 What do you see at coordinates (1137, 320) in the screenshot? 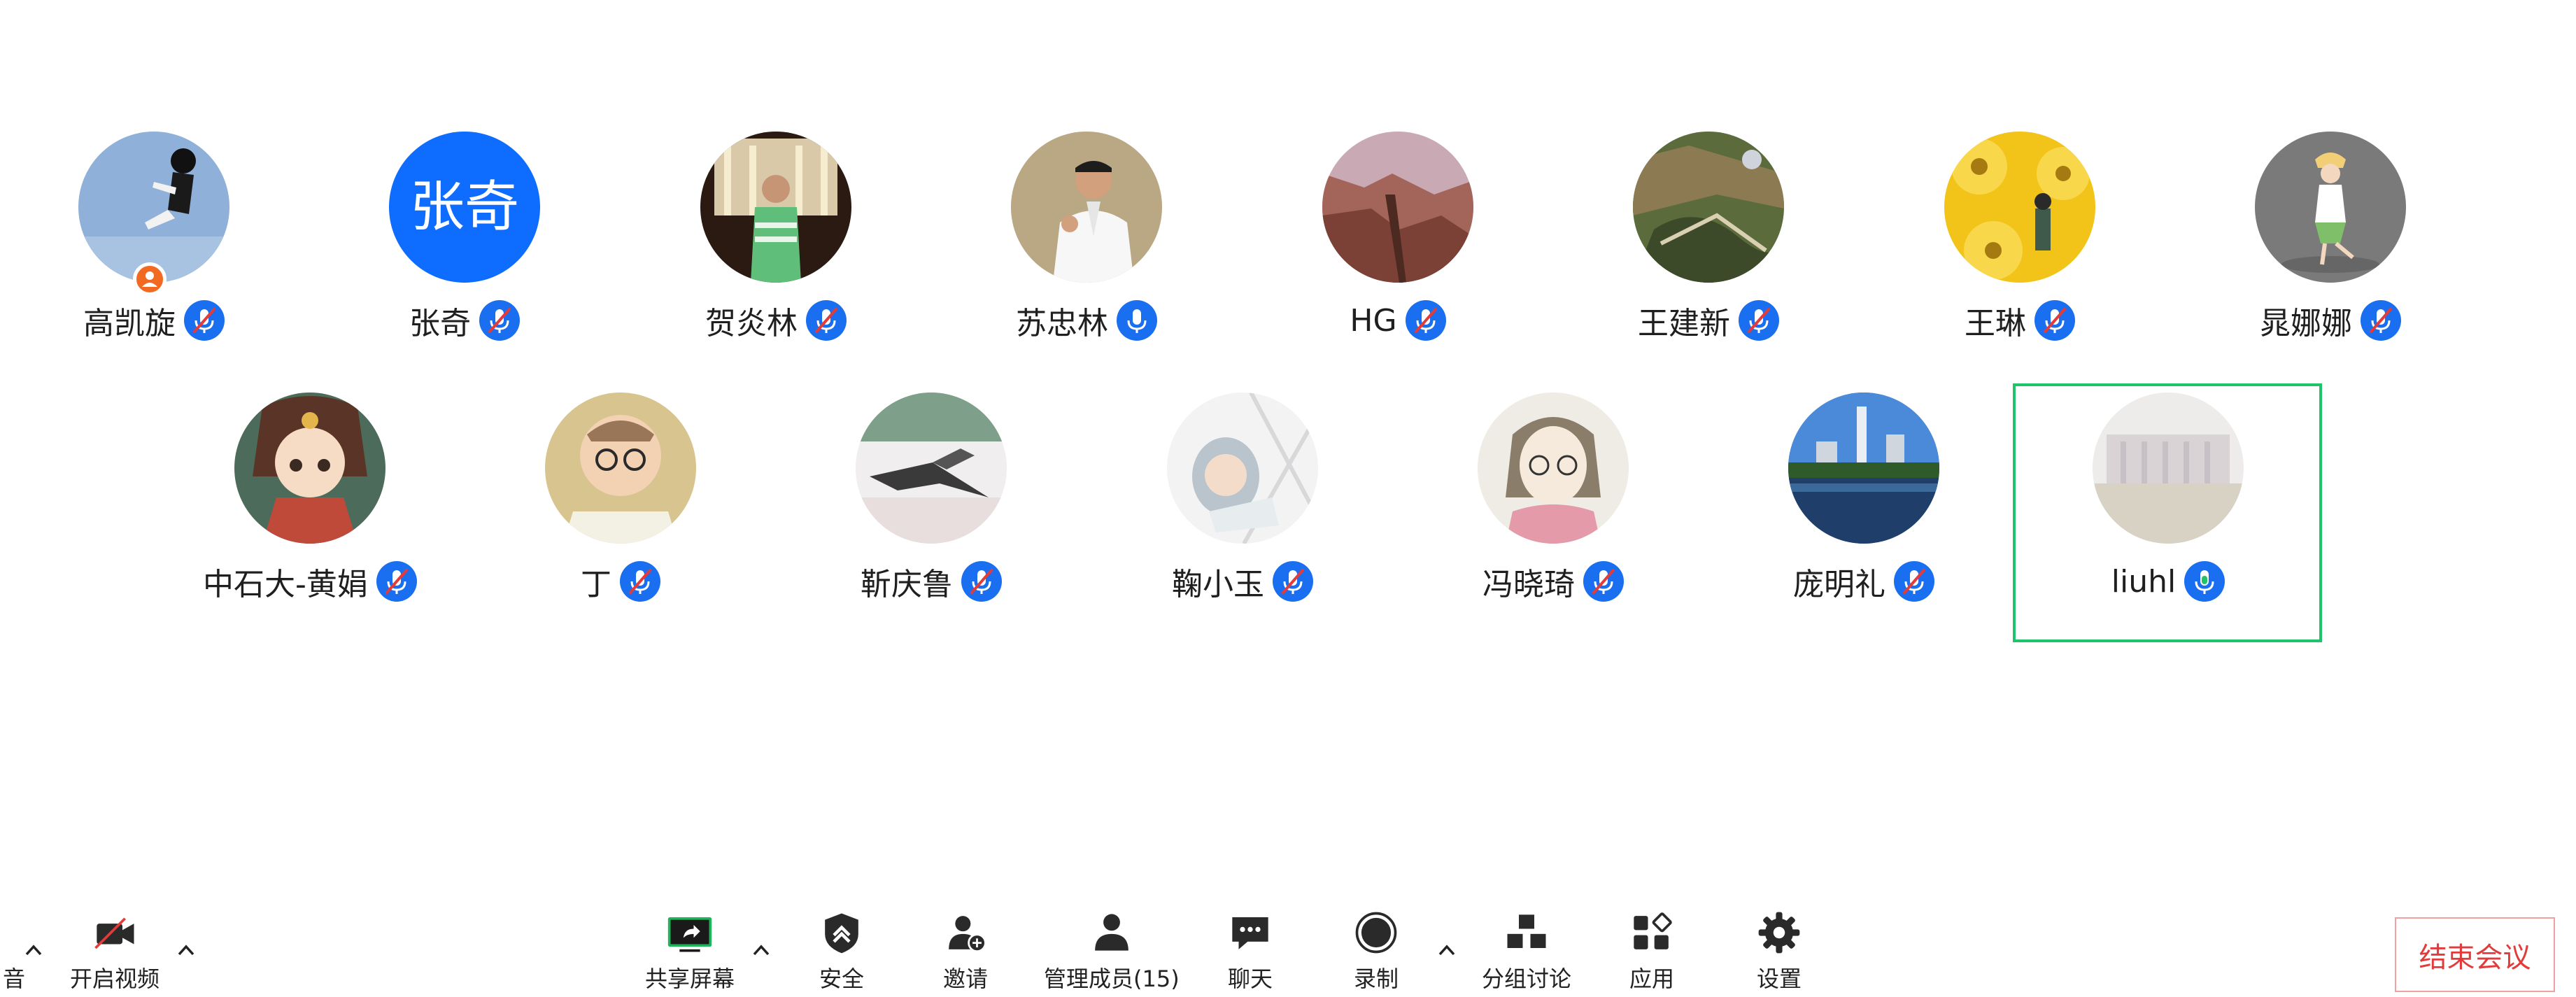
I see `mic-icon` at bounding box center [1137, 320].